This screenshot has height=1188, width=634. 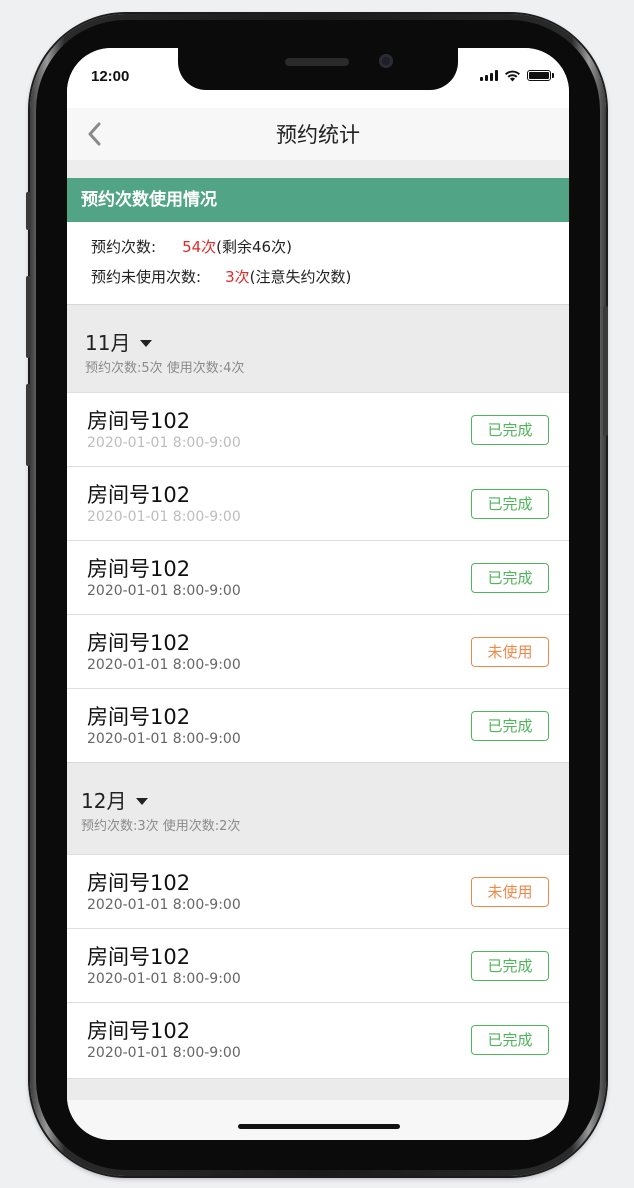 What do you see at coordinates (540, 75) in the screenshot?
I see `battery-icon` at bounding box center [540, 75].